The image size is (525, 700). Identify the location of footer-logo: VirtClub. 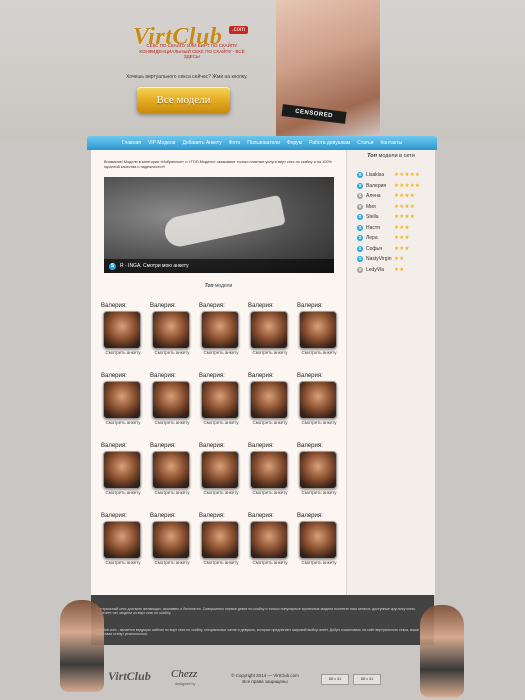
(129, 676).